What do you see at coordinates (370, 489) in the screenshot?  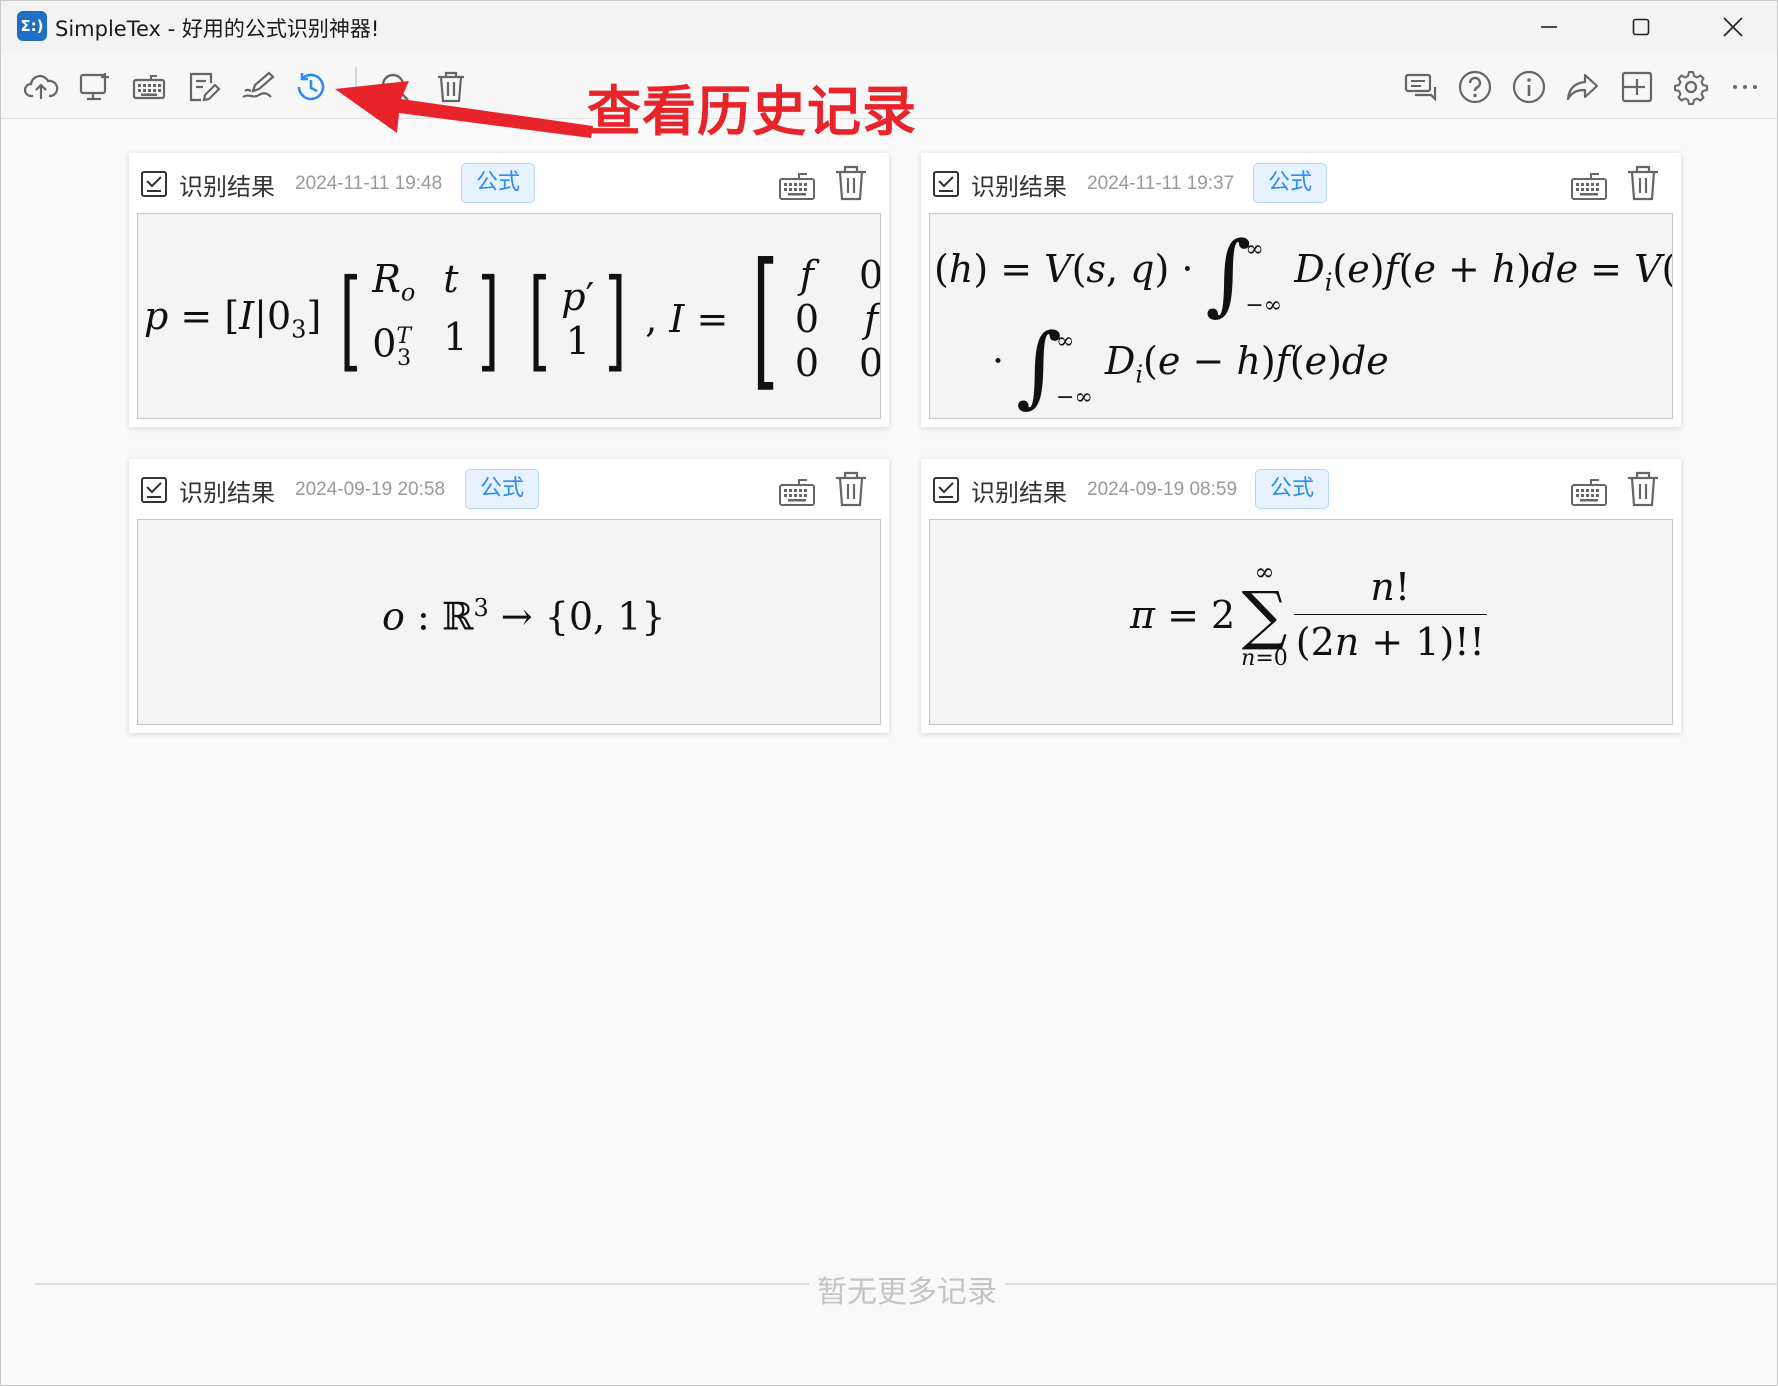 I see `record-time: 2024-09-19 20:58` at bounding box center [370, 489].